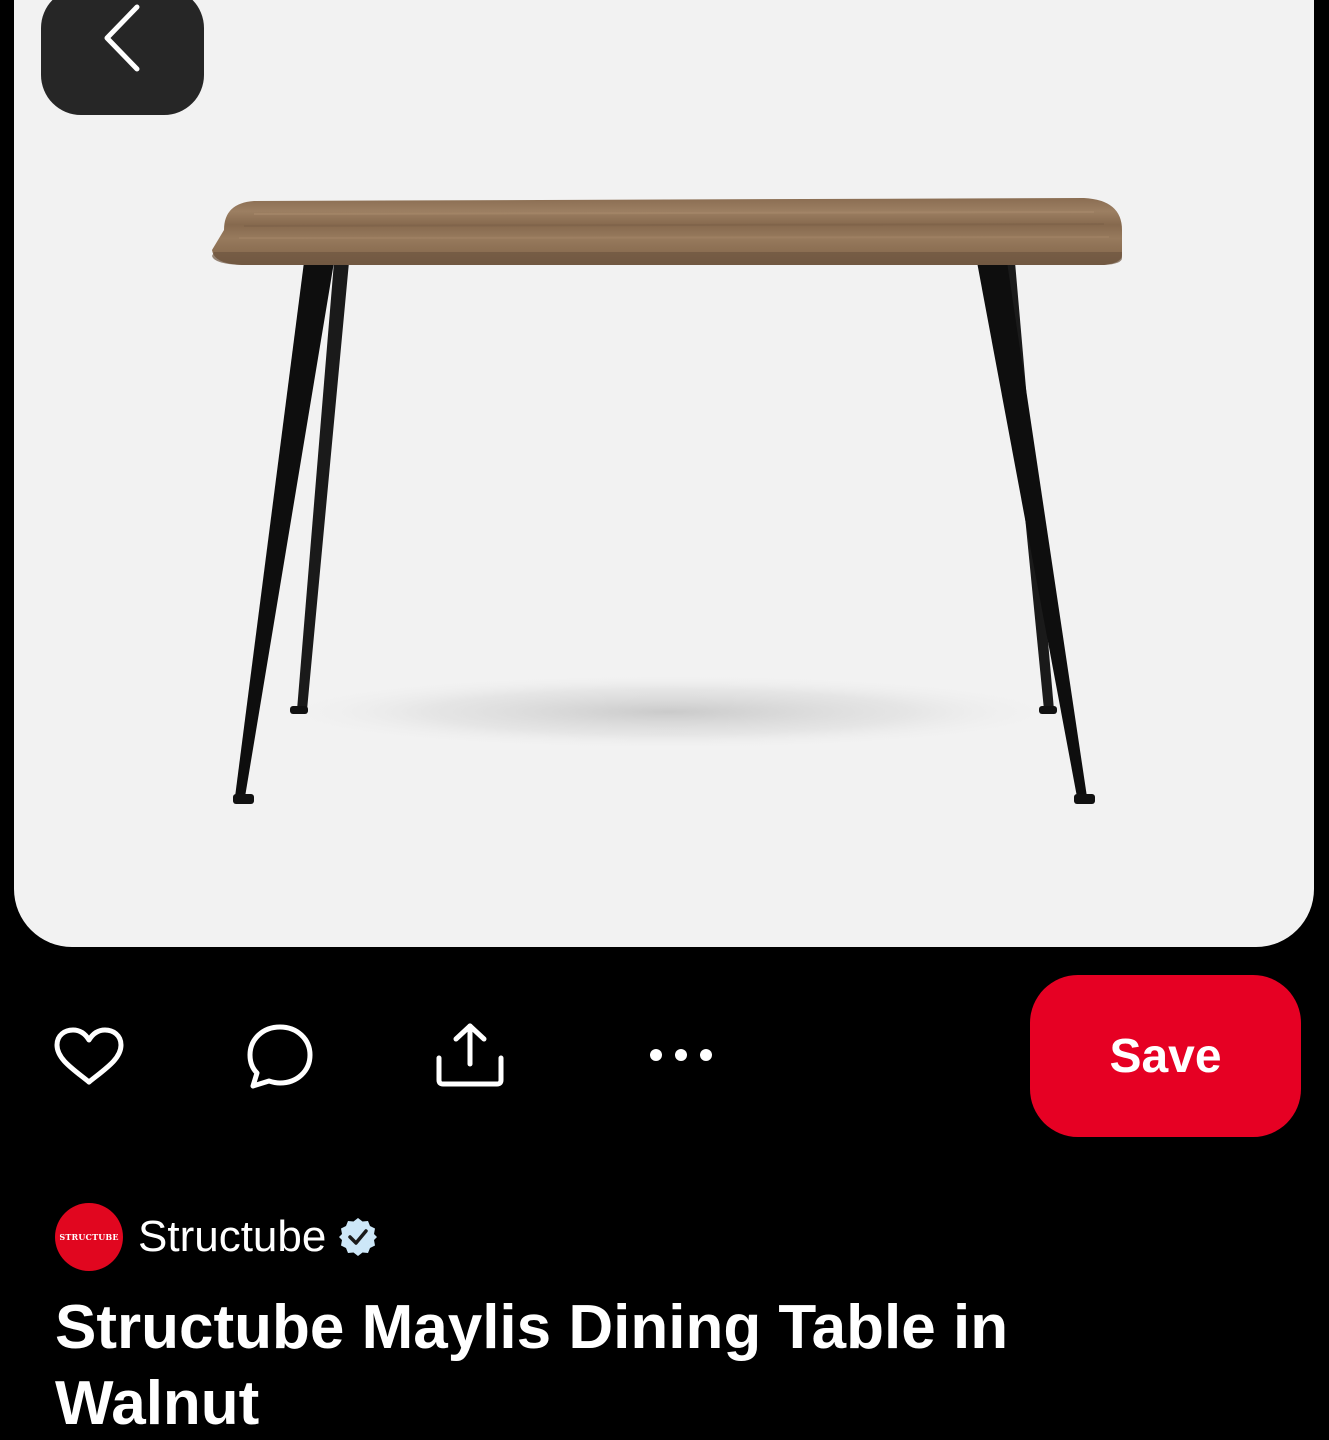 The height and width of the screenshot is (1440, 1329). What do you see at coordinates (89, 1237) in the screenshot?
I see `creator-avatar: STRUCTUBE` at bounding box center [89, 1237].